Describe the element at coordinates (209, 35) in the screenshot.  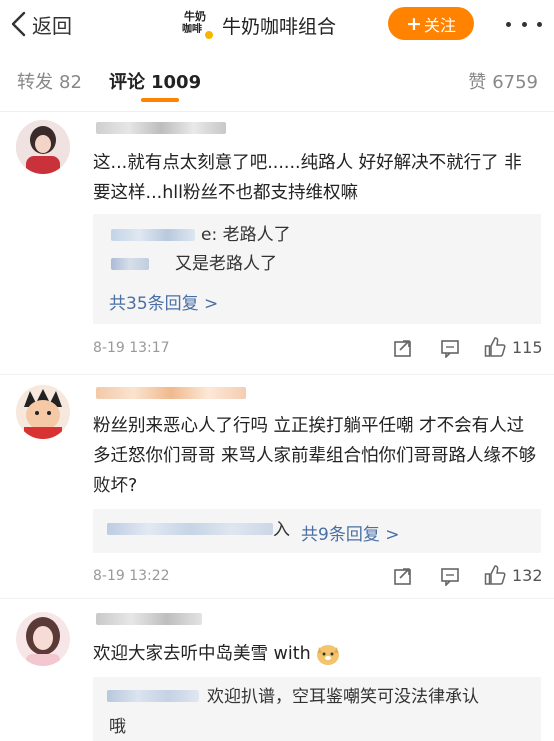
I see `verified-badge-icon` at that location.